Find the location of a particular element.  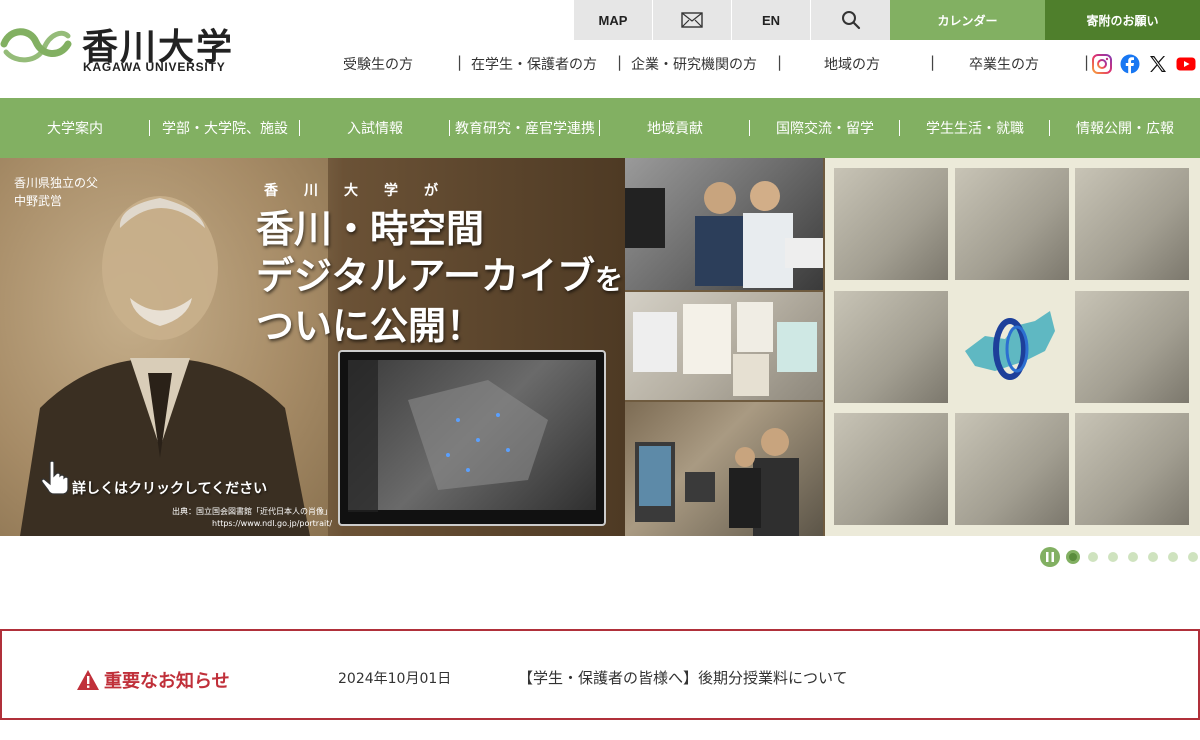

photo-publications is located at coordinates (724, 346).